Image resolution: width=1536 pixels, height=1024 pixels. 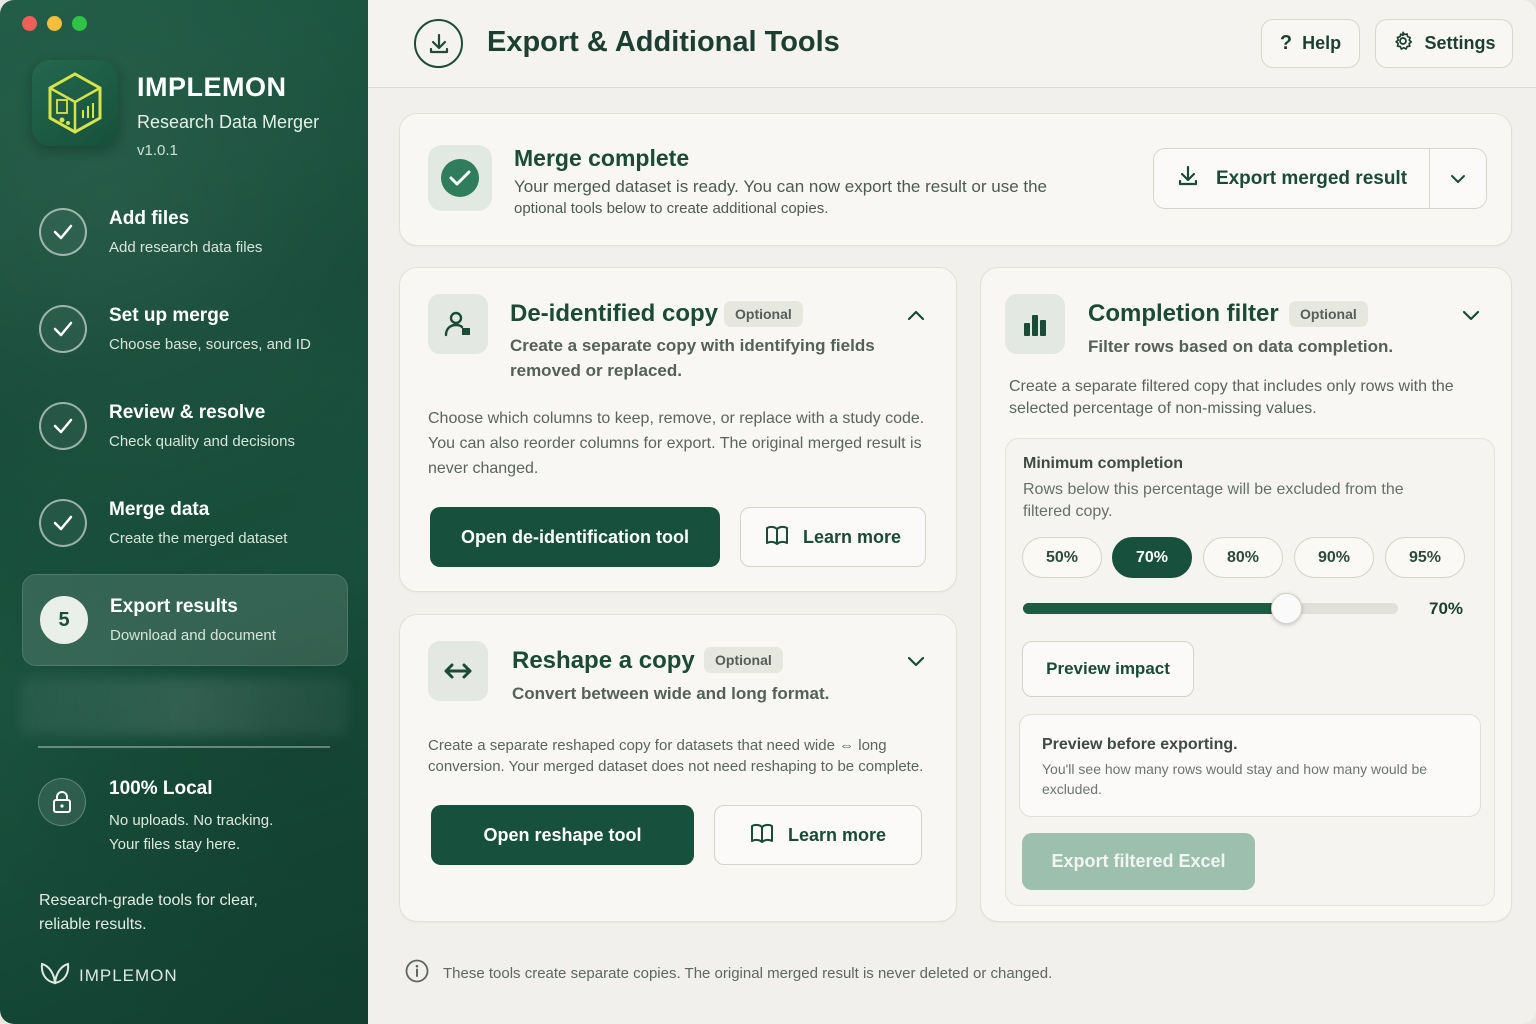 What do you see at coordinates (1183, 313) in the screenshot?
I see `filter-title: Completion filter` at bounding box center [1183, 313].